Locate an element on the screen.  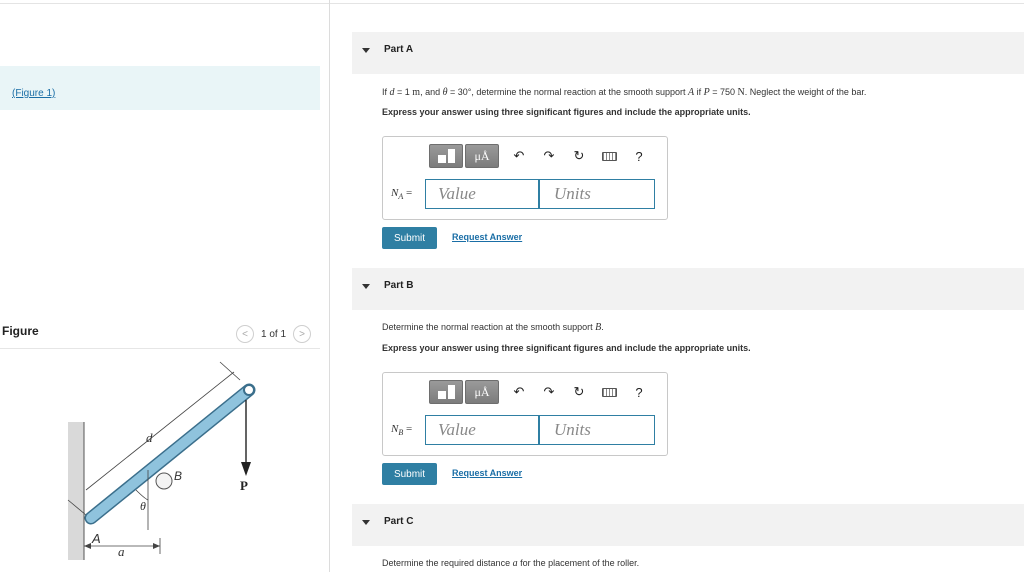
wall is located at coordinates (76, 491).